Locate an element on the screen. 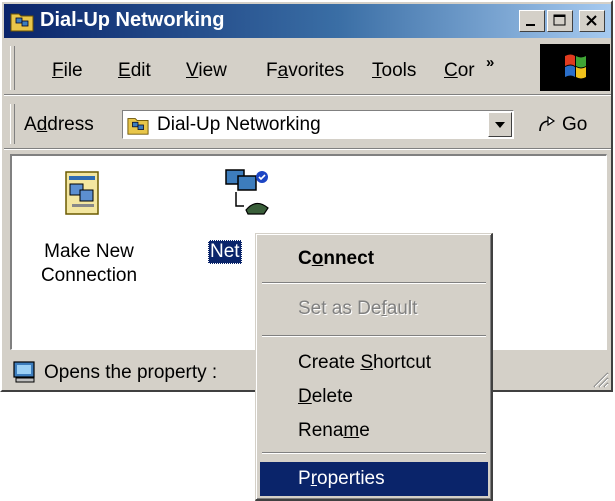 Image resolution: width=615 pixels, height=501 pixels. minimize-button is located at coordinates (532, 21).